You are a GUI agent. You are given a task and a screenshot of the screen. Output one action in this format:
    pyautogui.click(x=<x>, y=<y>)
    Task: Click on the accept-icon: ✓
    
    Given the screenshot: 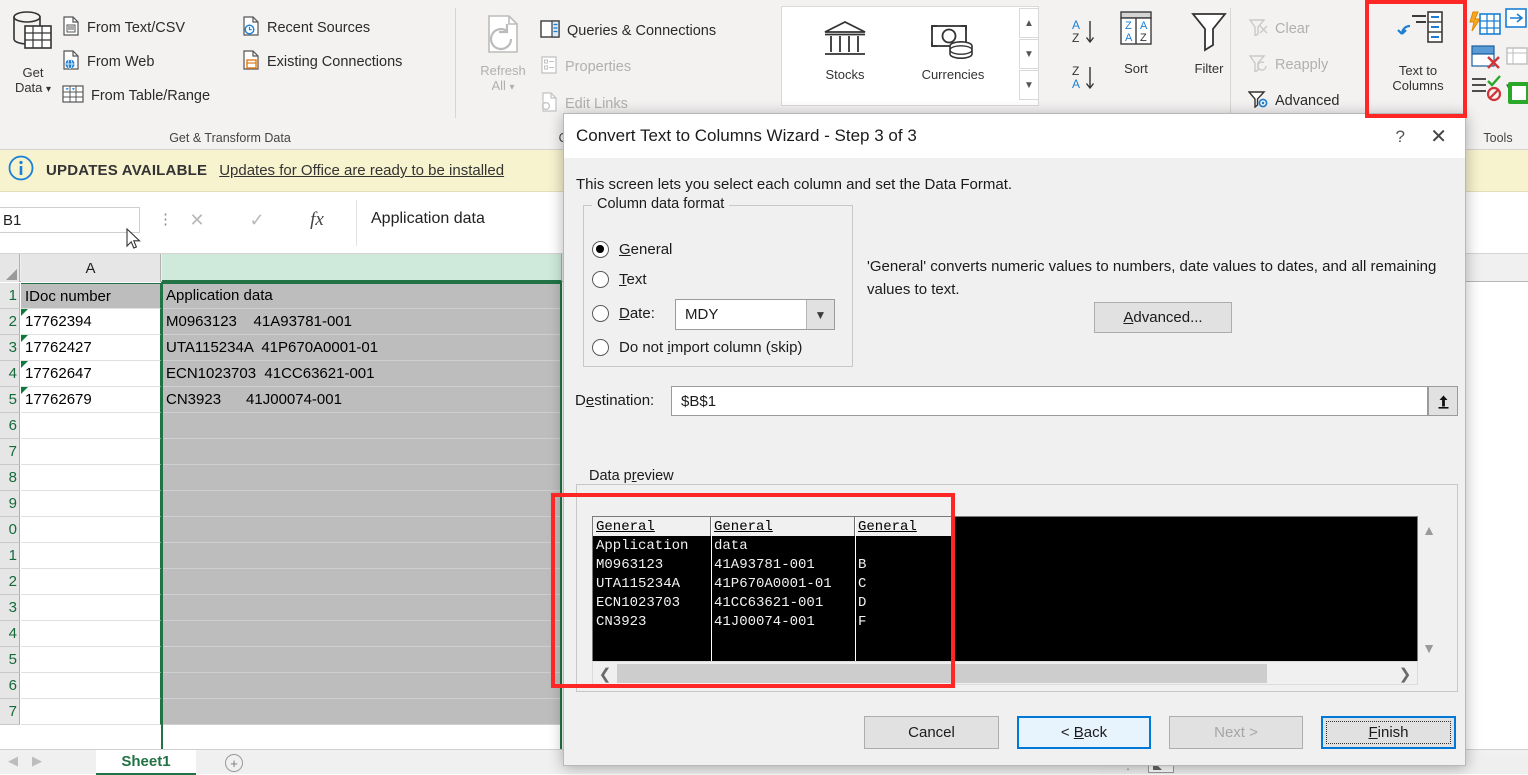 What is the action you would take?
    pyautogui.click(x=257, y=220)
    